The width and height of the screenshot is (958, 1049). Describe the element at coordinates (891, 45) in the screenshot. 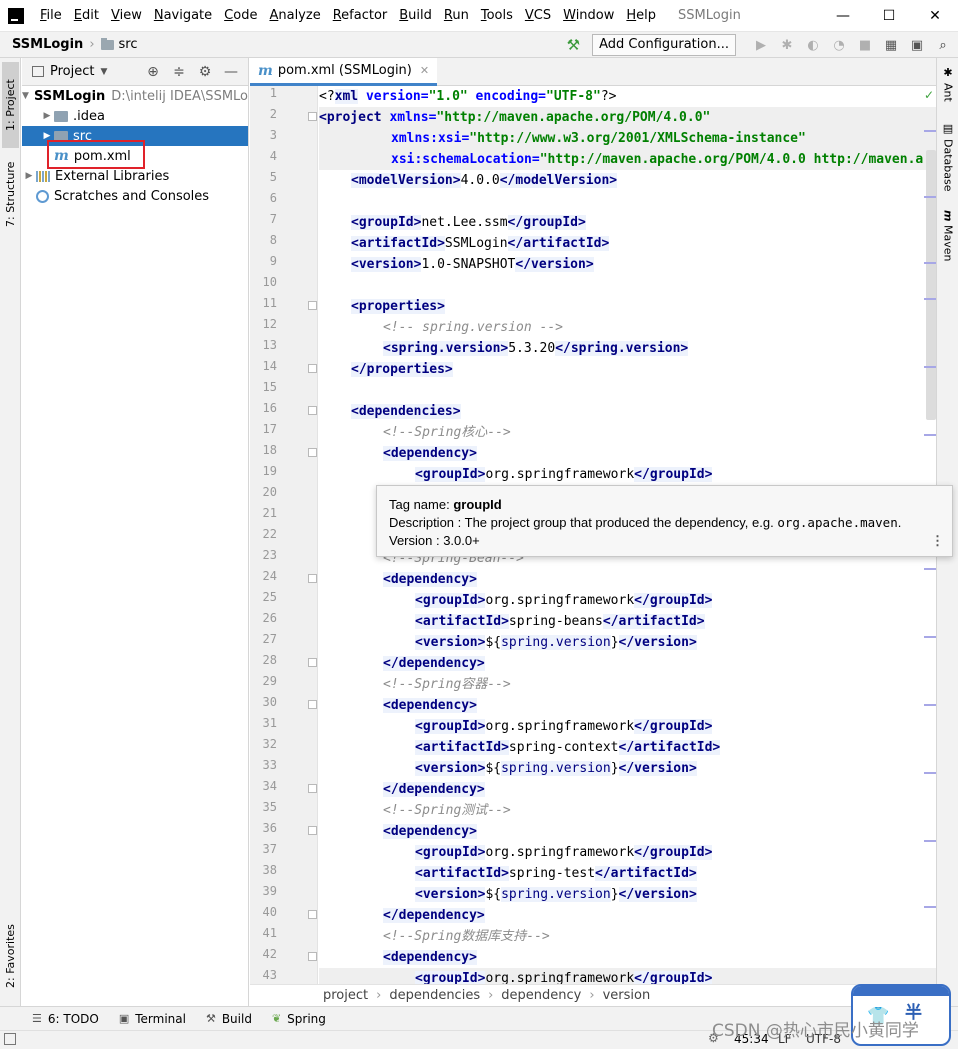

I see `project-structure-icon: ▦` at that location.